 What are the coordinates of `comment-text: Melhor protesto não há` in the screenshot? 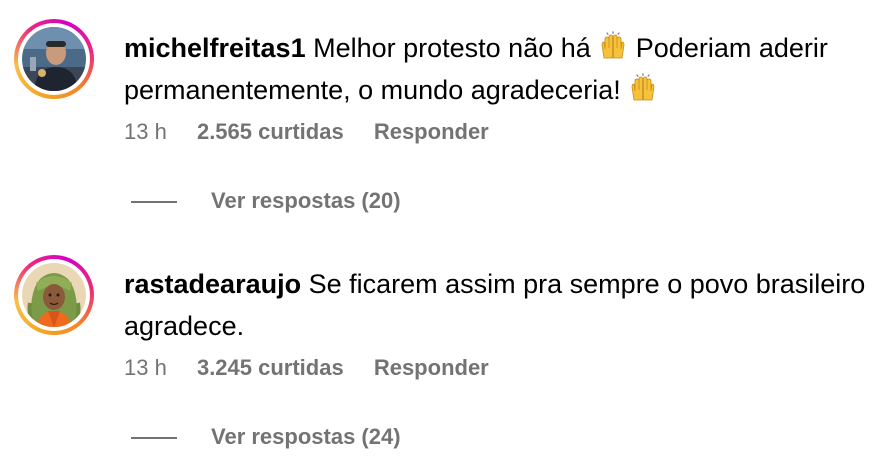 It's located at (452, 48).